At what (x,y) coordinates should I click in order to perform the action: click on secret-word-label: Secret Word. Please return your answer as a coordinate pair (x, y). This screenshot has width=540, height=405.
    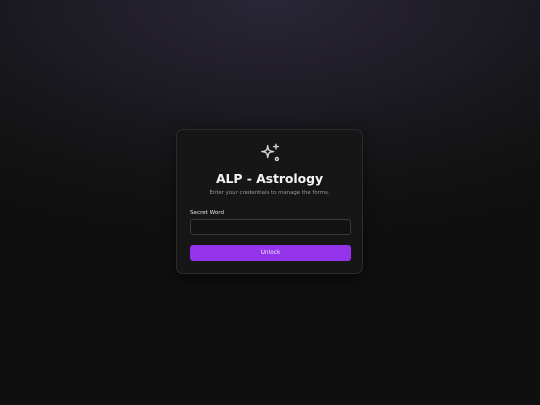
    Looking at the image, I should click on (207, 213).